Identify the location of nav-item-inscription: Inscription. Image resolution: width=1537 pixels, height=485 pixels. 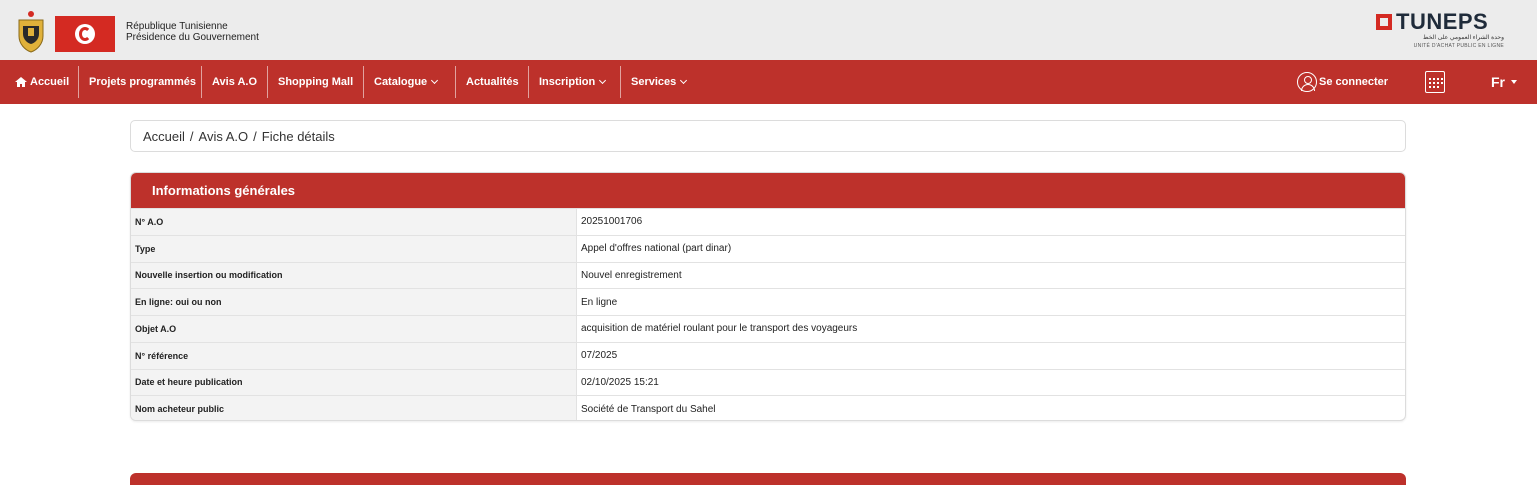
(573, 82).